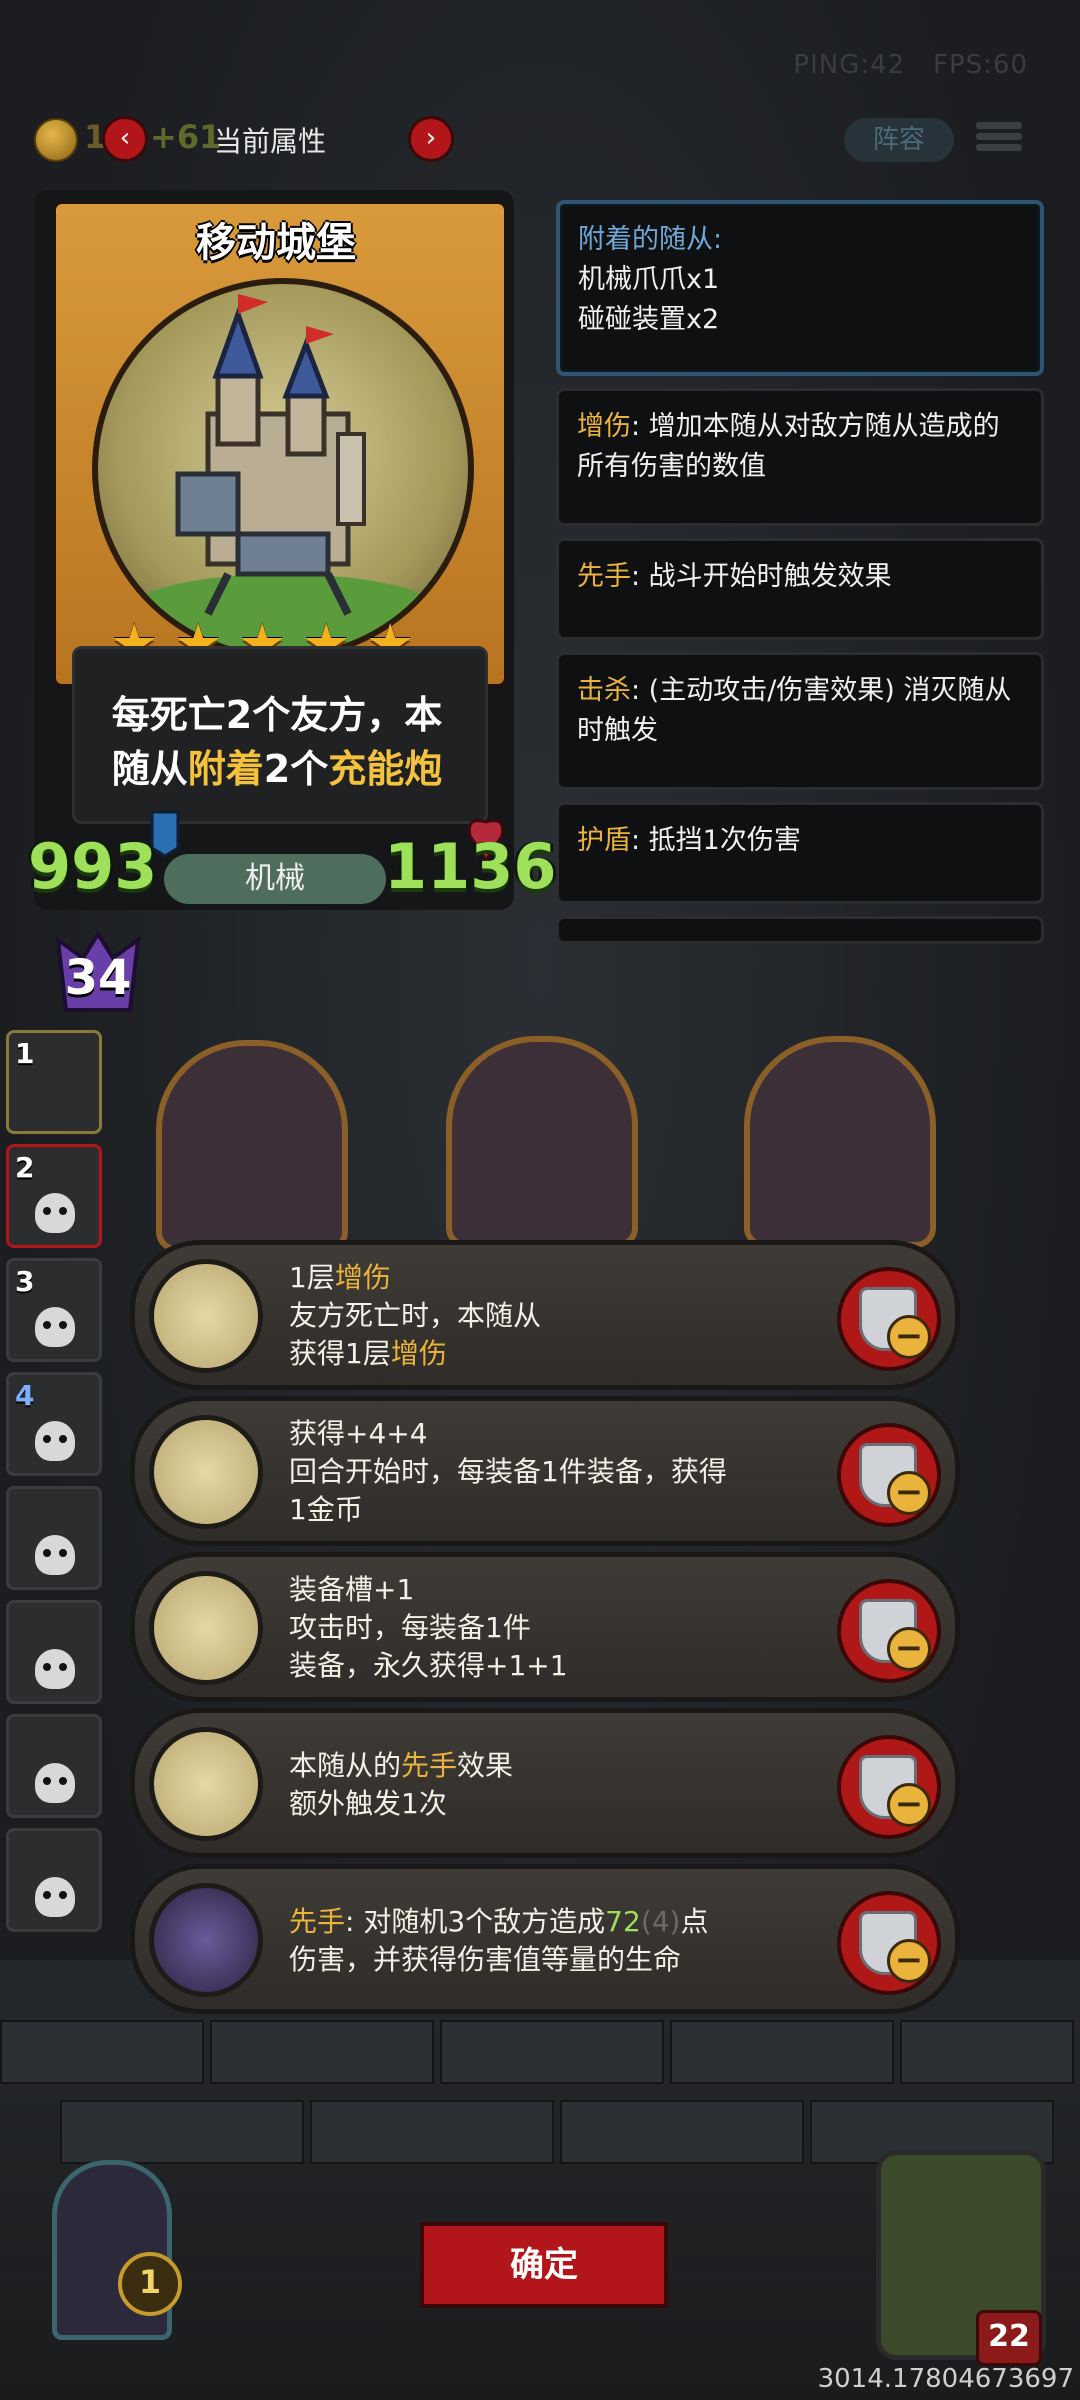  Describe the element at coordinates (428, 1665) in the screenshot. I see `equipment-line: 装备，永久获得+1+1` at that location.